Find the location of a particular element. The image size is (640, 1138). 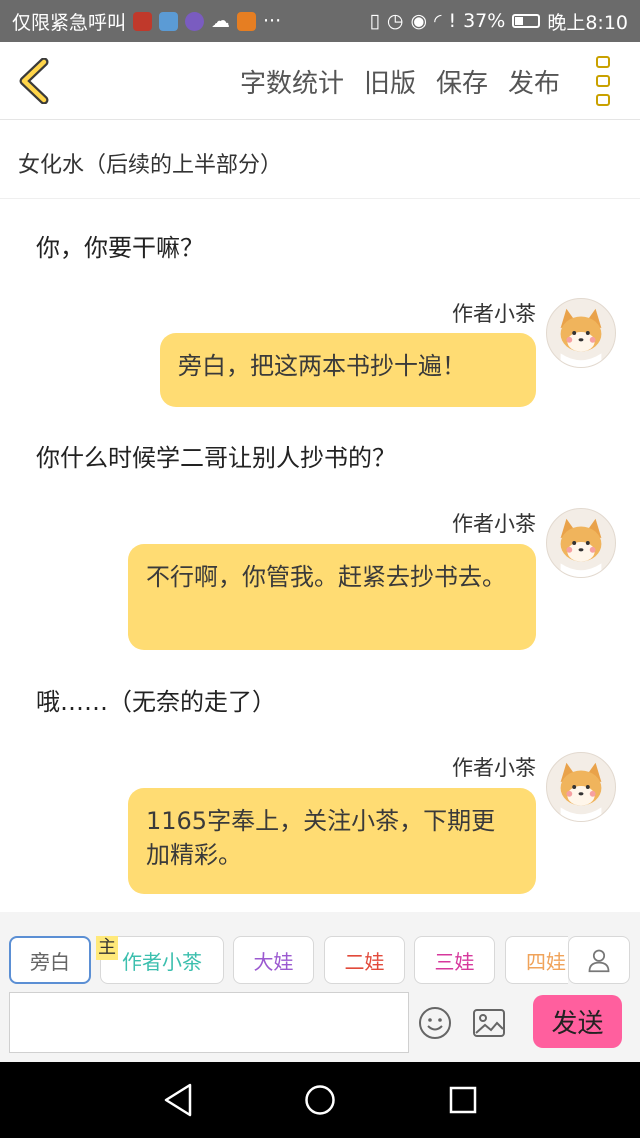

word-count-button: 字数统计 is located at coordinates (292, 81).